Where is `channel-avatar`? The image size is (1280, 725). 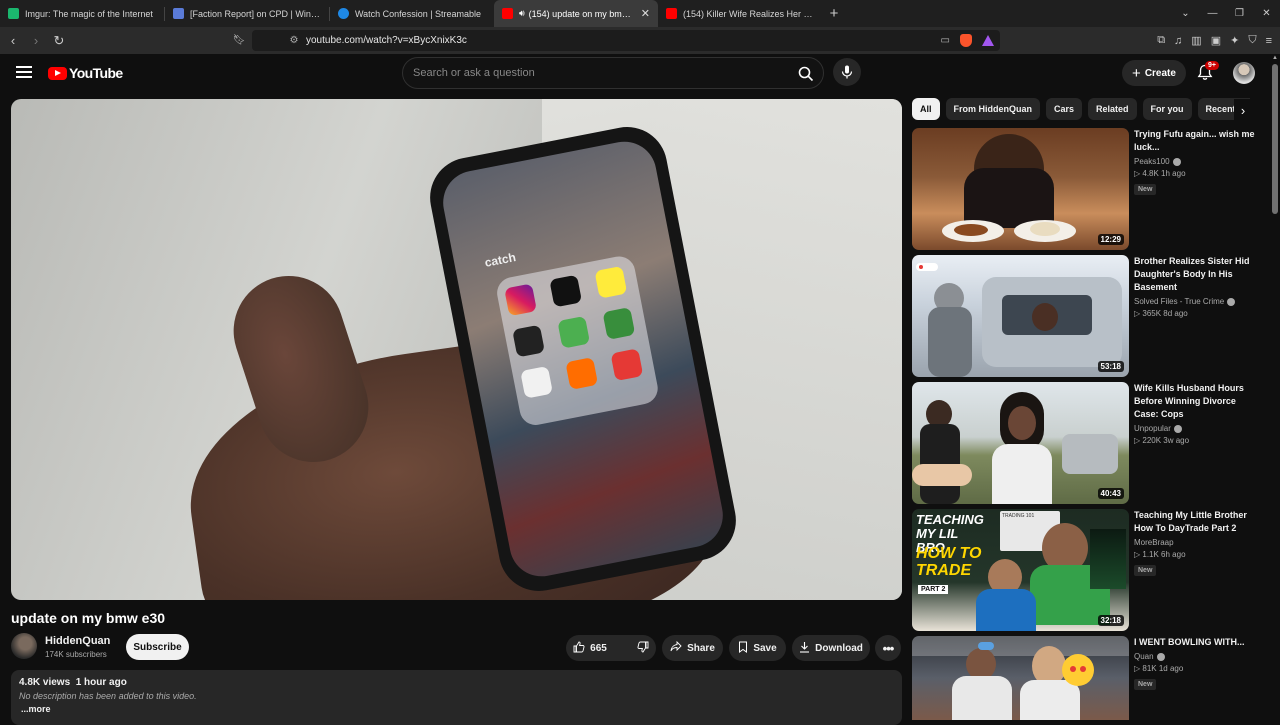 channel-avatar is located at coordinates (24, 646).